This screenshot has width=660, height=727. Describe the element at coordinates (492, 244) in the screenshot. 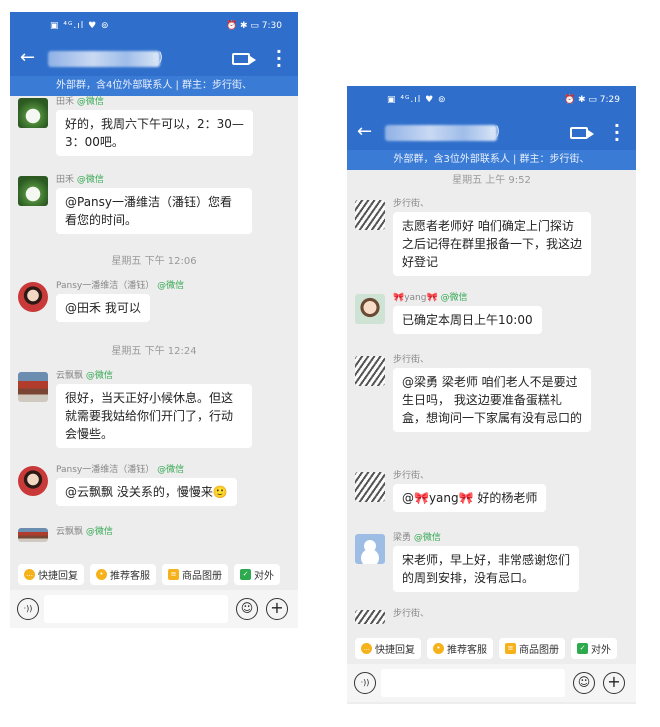

I see `message-bubble: 志愿者老师好 咱们确定上门探访之后记得在群里报备一下，我这边好登记` at that location.